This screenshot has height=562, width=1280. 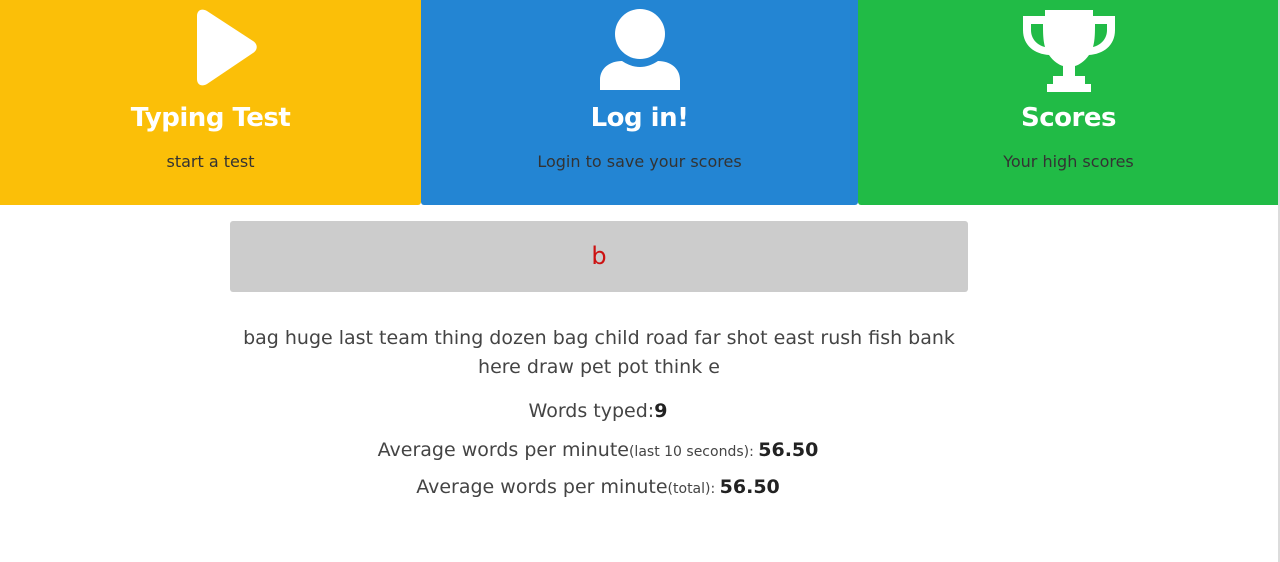 I want to click on words-typed-label: Words typed:, so click(x=591, y=411).